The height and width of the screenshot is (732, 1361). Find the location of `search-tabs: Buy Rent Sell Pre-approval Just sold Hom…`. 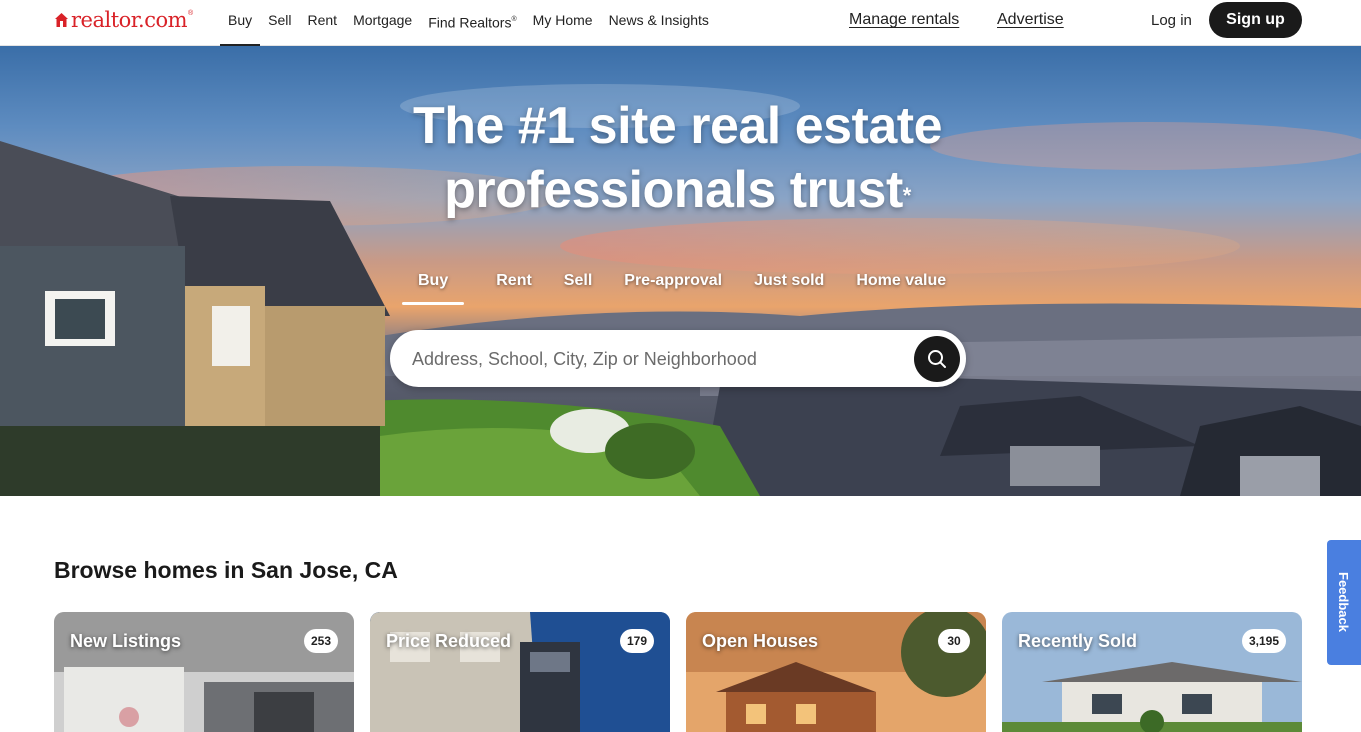

search-tabs: Buy Rent Sell Pre-approval Just sold Hom… is located at coordinates (690, 287).